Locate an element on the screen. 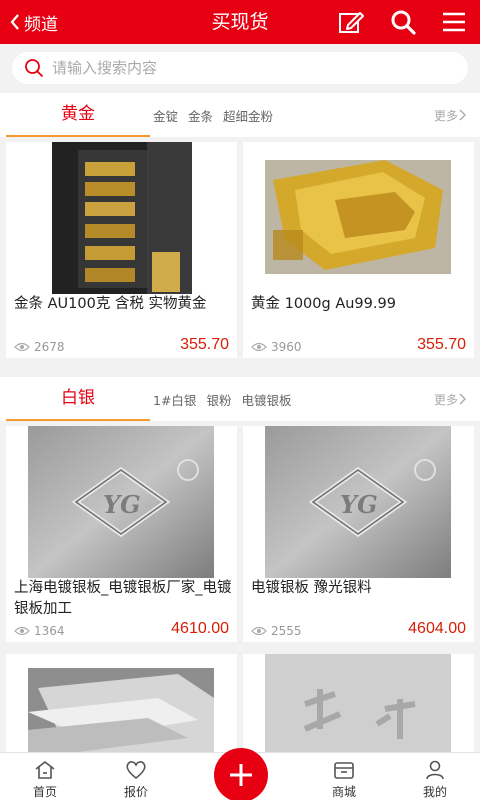 This screenshot has height=800, width=480. product-price: 4610.00 is located at coordinates (200, 628).